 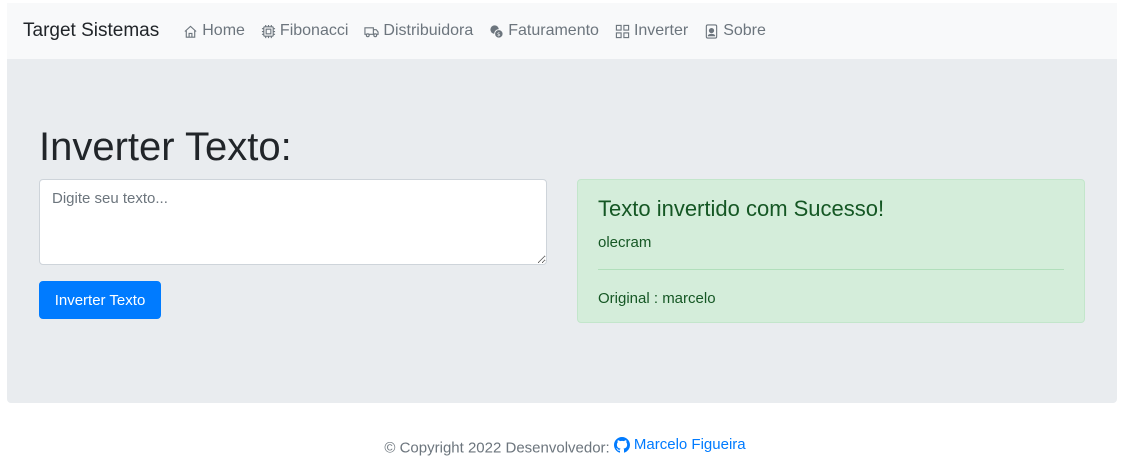 I want to click on coins-icon: $, so click(x=497, y=31).